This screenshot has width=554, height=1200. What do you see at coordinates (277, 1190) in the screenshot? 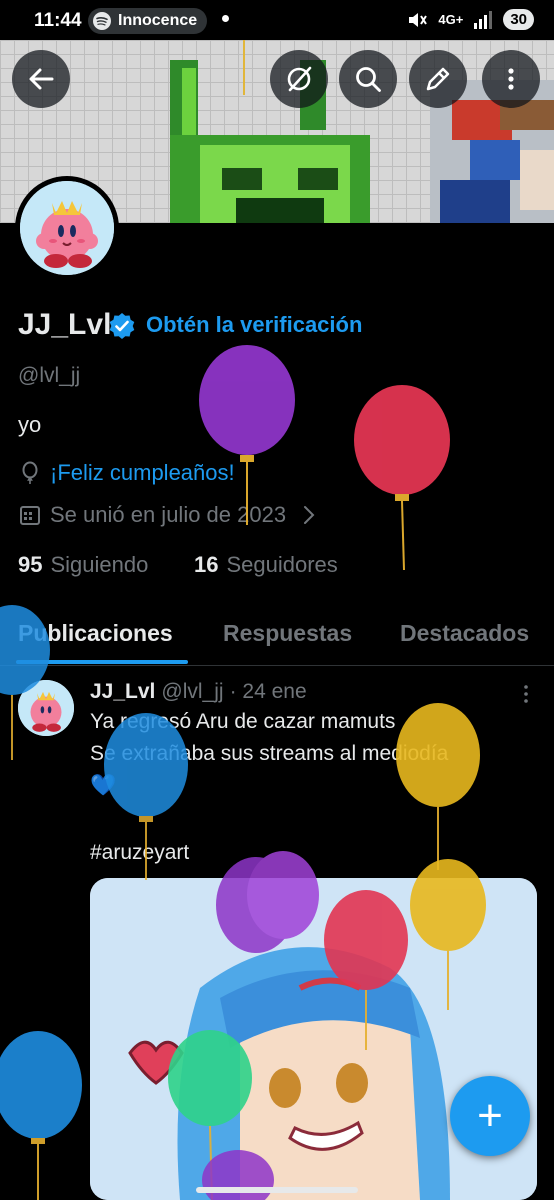
I see `home-indicator` at bounding box center [277, 1190].